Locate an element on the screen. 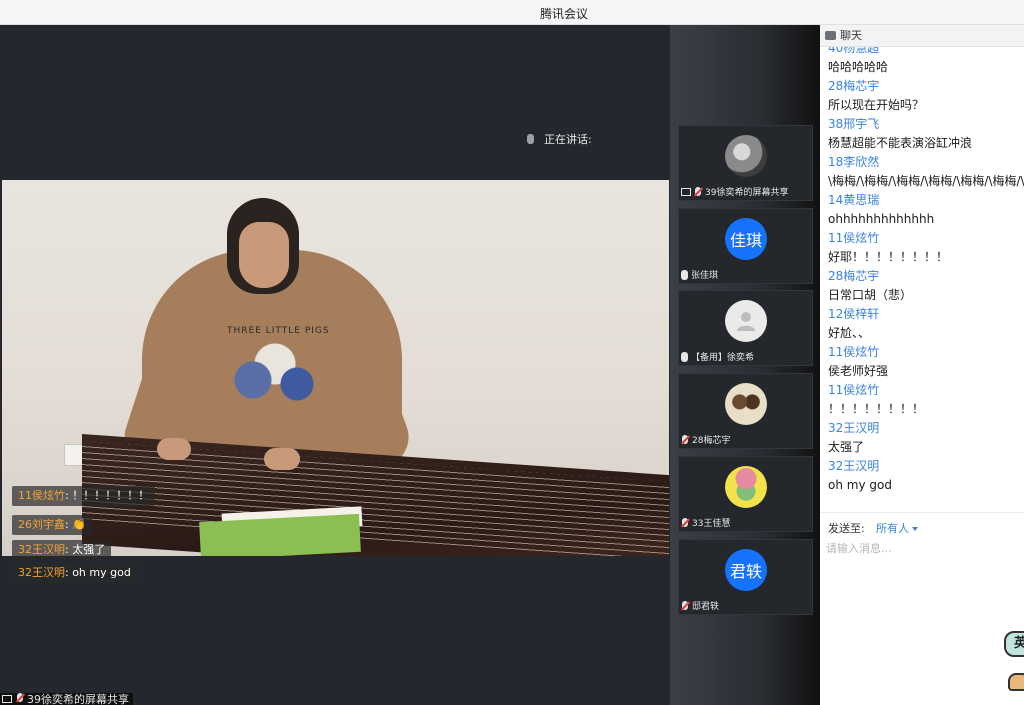 The height and width of the screenshot is (705, 1024). message-text: 哈哈哈哈哈 is located at coordinates (858, 67).